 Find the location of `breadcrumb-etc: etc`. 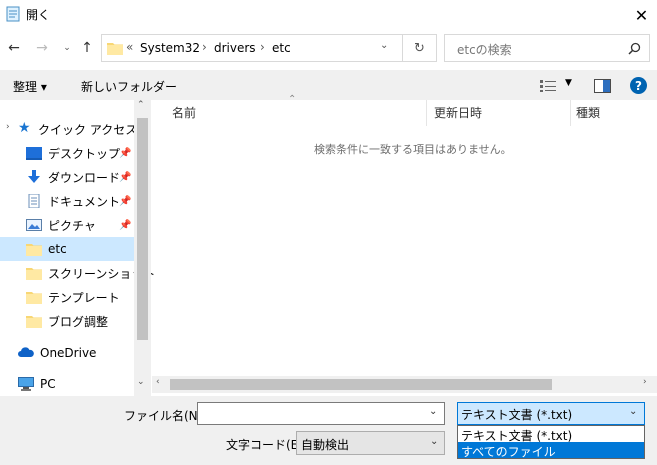

breadcrumb-etc: etc is located at coordinates (281, 48).